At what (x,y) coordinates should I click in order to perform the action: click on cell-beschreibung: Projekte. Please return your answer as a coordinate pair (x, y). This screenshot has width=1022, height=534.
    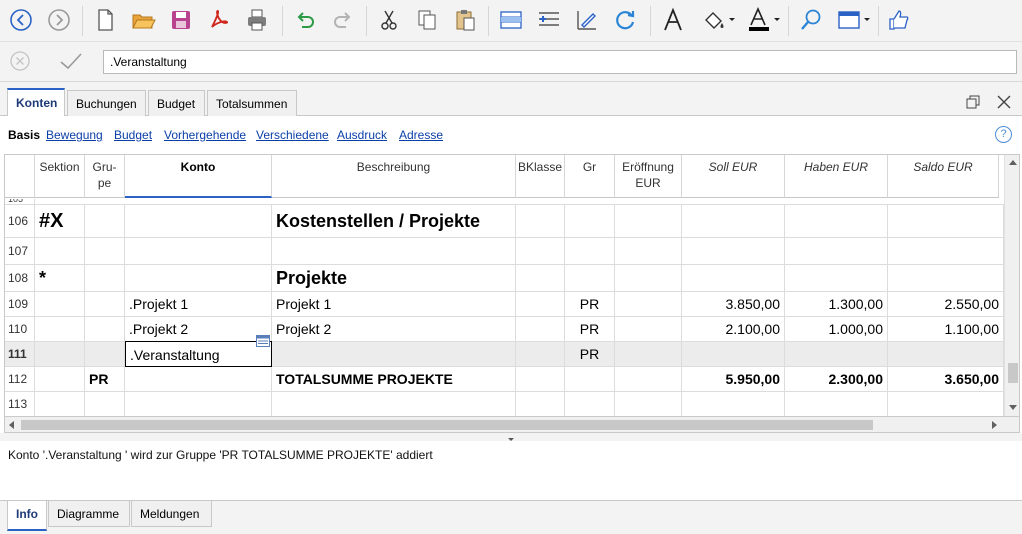
    Looking at the image, I should click on (394, 278).